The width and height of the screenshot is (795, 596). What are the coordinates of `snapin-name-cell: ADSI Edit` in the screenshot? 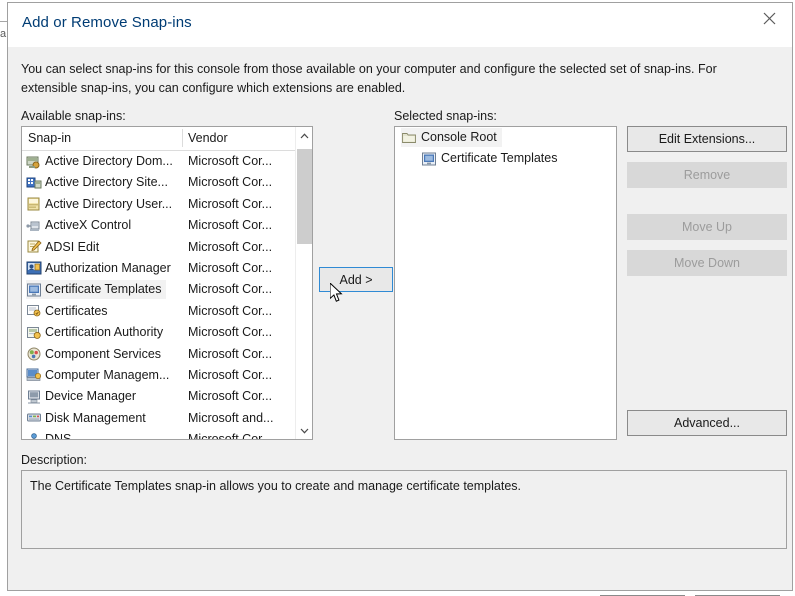 It's located at (64, 247).